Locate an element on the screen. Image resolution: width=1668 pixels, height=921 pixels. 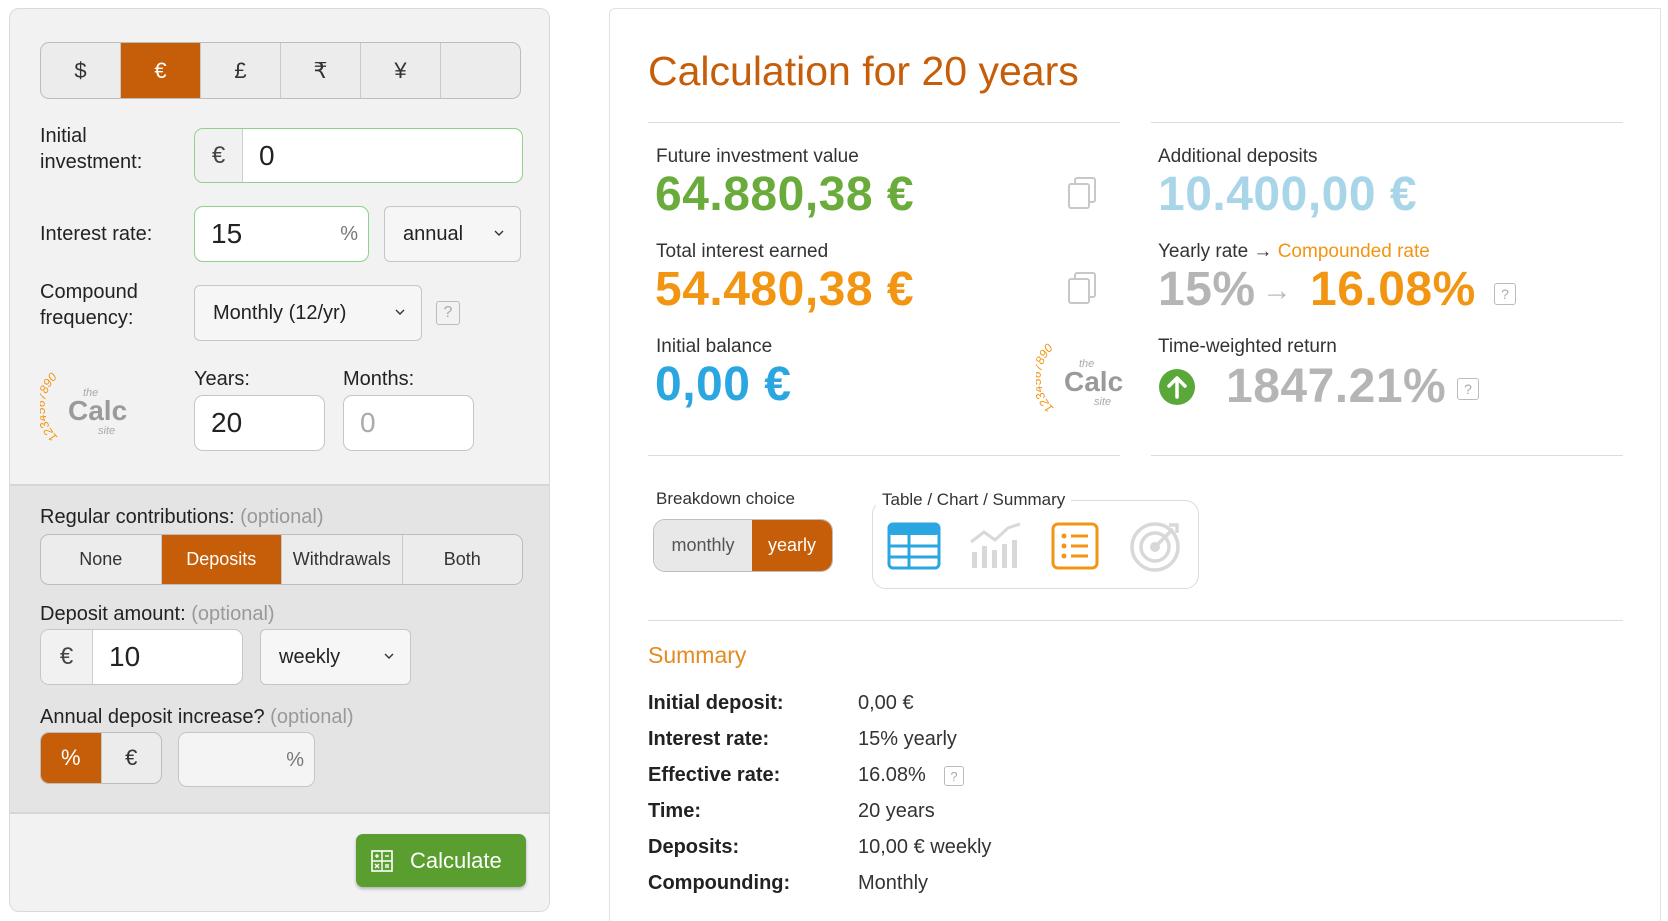
interest-rate-label: Interest rate: is located at coordinates (96, 234).